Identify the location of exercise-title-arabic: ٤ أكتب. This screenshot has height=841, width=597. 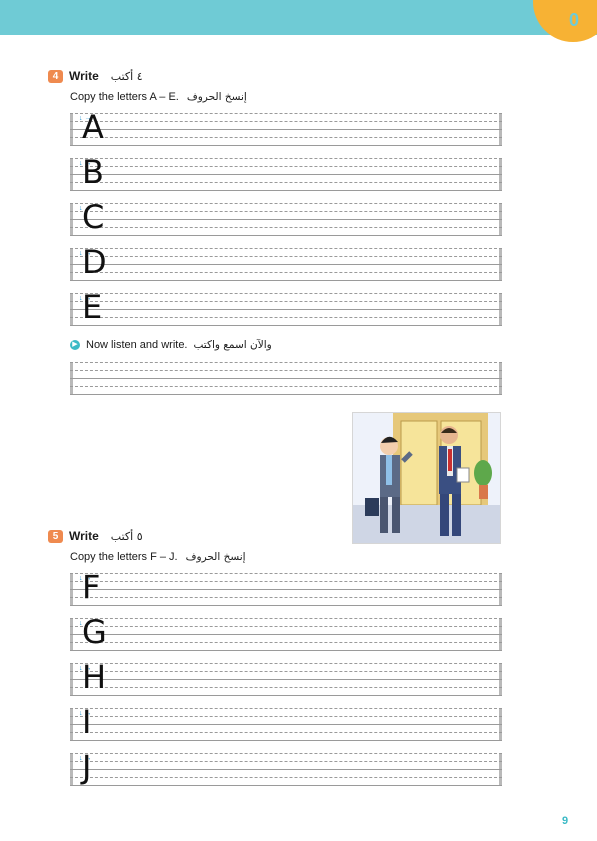
(126, 76).